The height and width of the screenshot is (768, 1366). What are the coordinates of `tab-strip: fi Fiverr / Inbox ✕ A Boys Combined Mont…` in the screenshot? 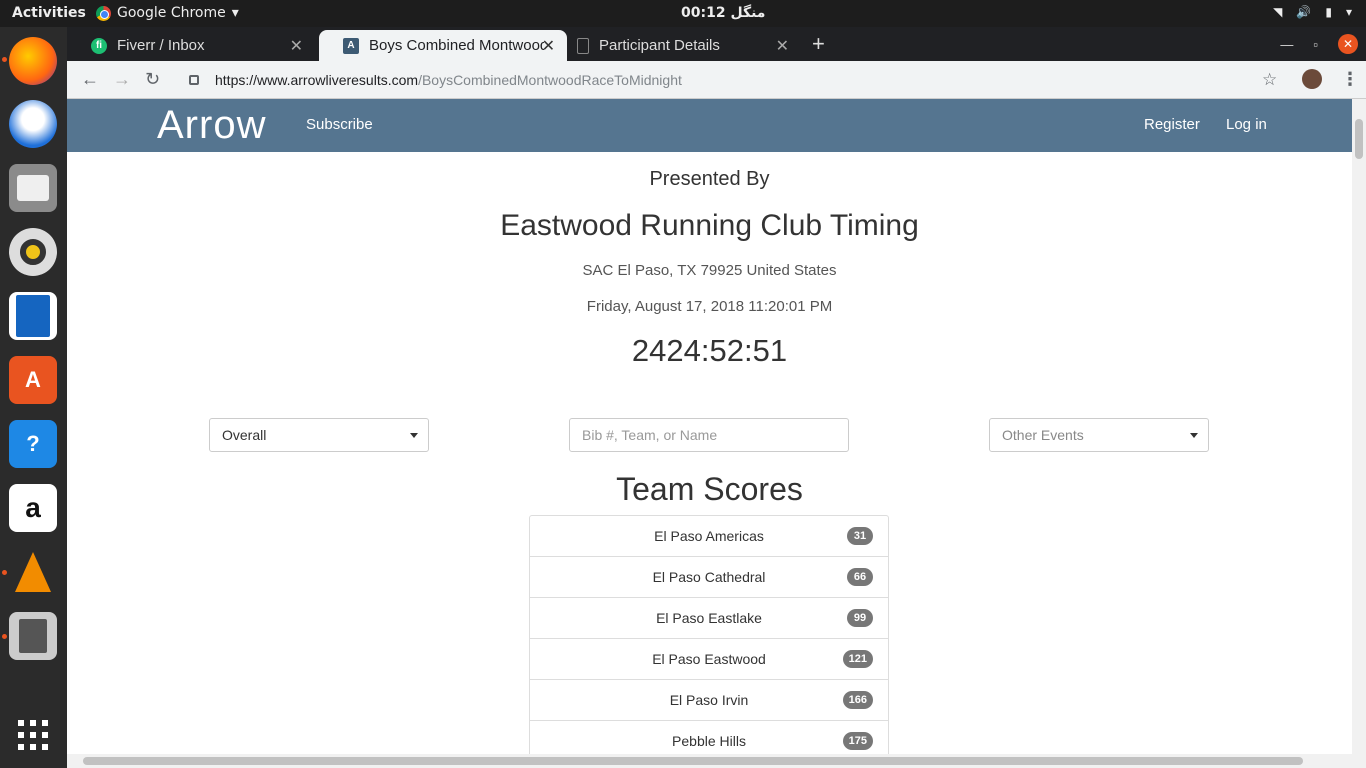 It's located at (716, 44).